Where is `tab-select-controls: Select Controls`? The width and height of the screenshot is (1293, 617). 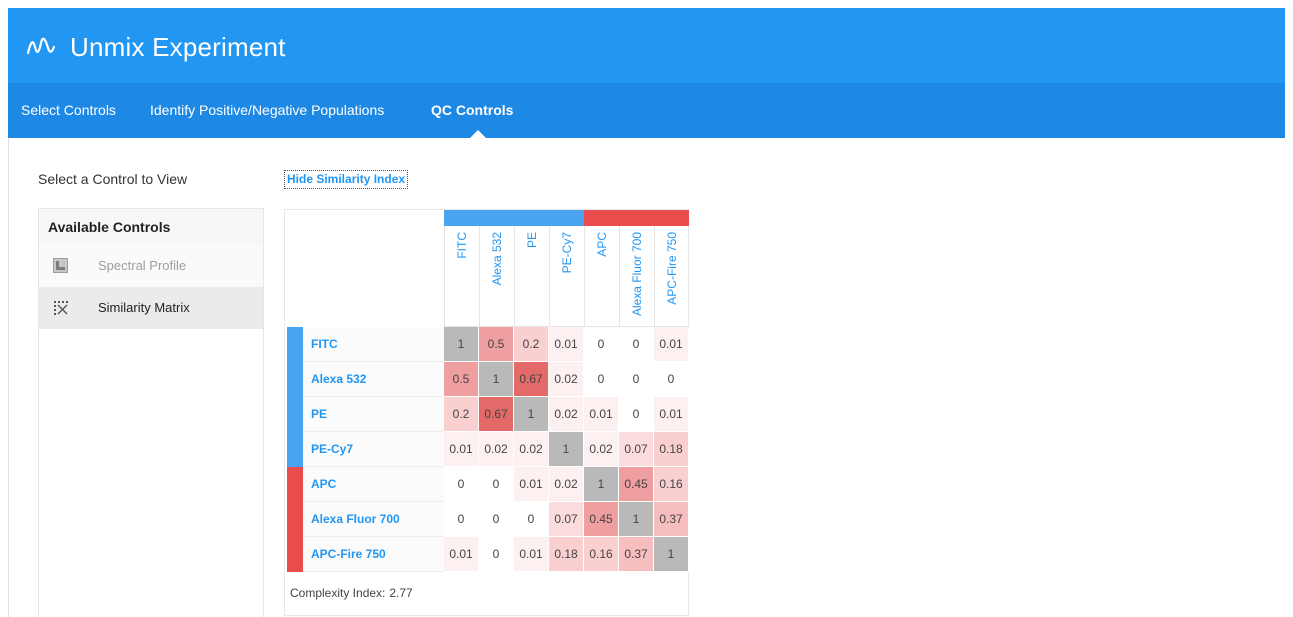
tab-select-controls: Select Controls is located at coordinates (68, 110).